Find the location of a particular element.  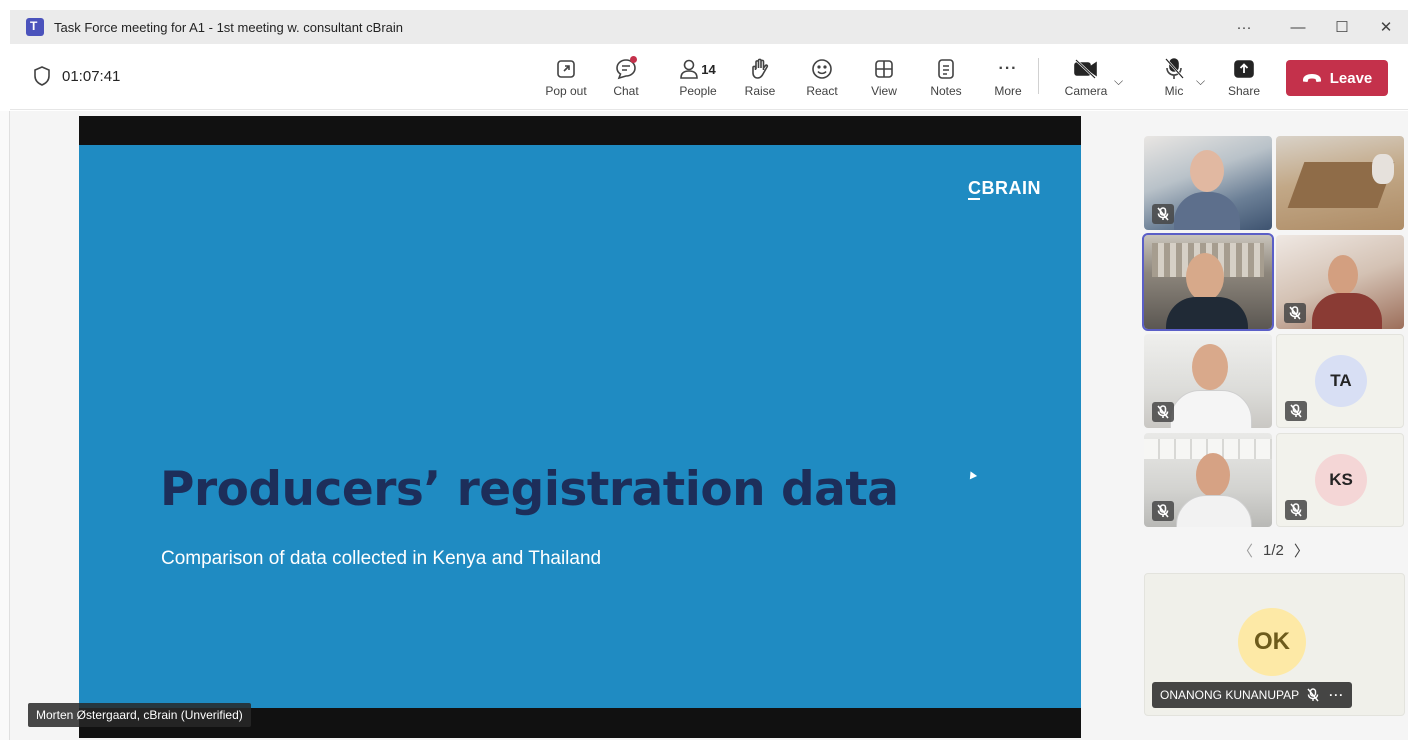

cbrain-logo: CBRAIN is located at coordinates (1004, 188).